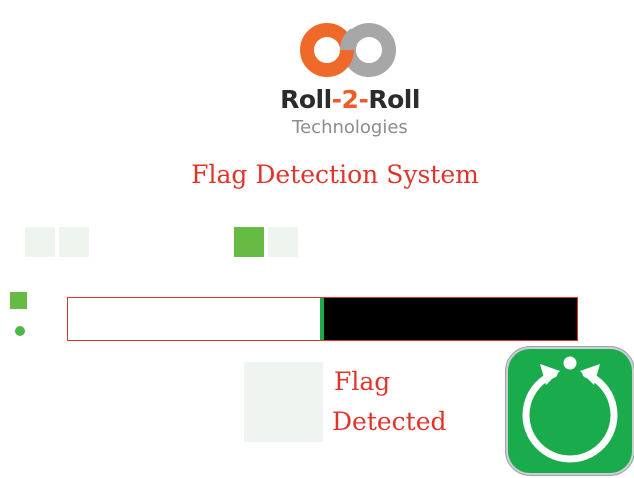  I want to click on brand-name-part-1: Roll, so click(306, 99).